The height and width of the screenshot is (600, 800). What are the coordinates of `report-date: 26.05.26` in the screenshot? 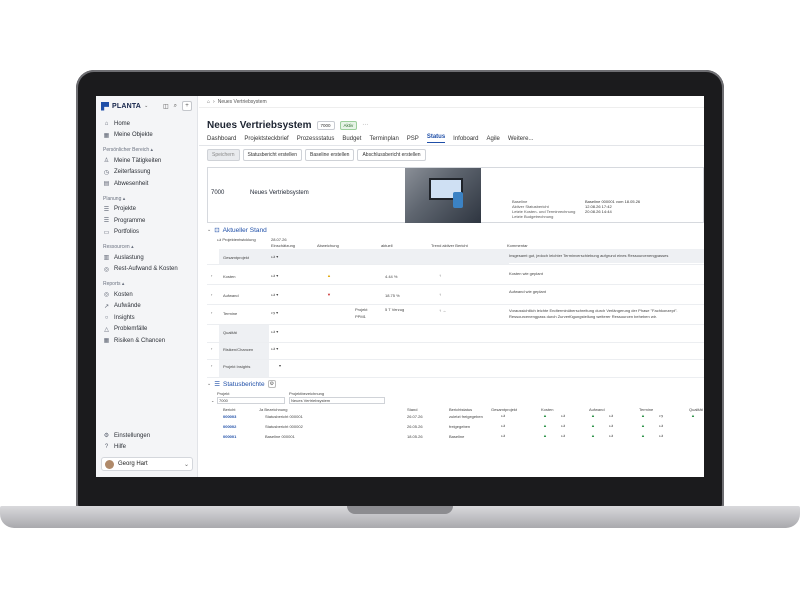 It's located at (415, 426).